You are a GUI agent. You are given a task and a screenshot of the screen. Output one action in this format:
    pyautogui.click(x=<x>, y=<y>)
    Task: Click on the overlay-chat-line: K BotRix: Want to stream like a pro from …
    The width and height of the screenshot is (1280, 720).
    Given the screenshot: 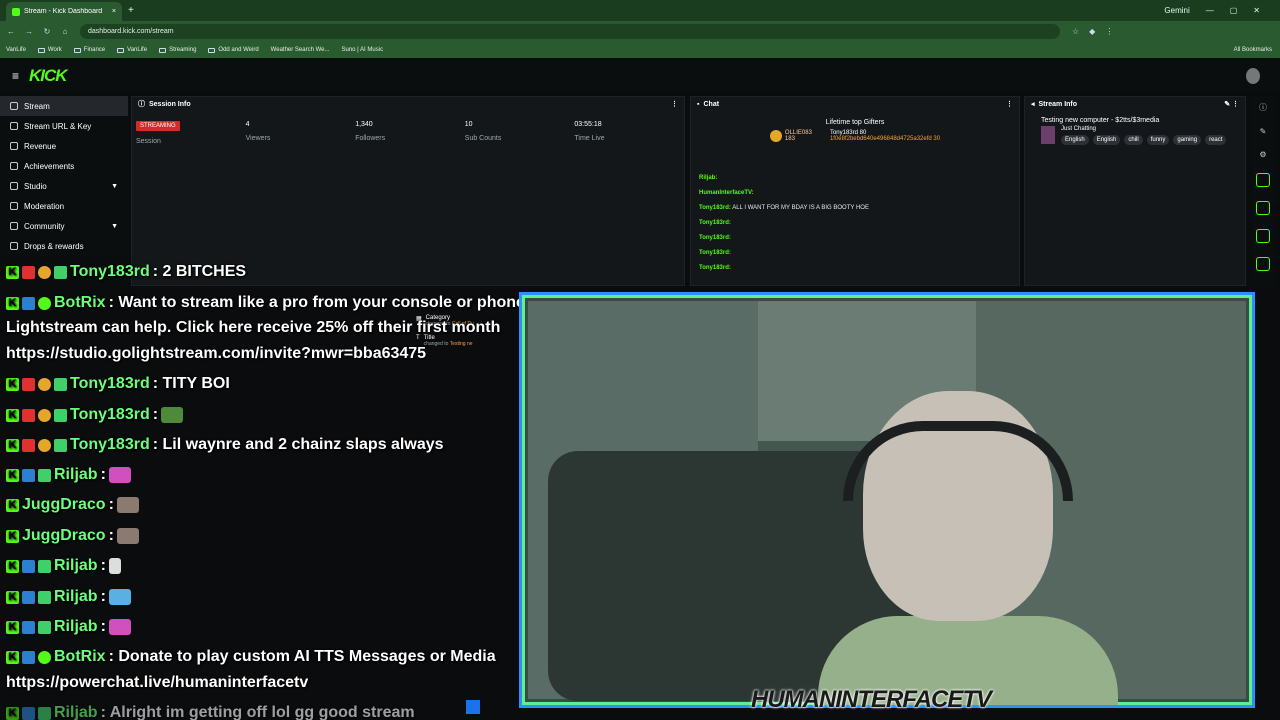 What is the action you would take?
    pyautogui.click(x=270, y=303)
    